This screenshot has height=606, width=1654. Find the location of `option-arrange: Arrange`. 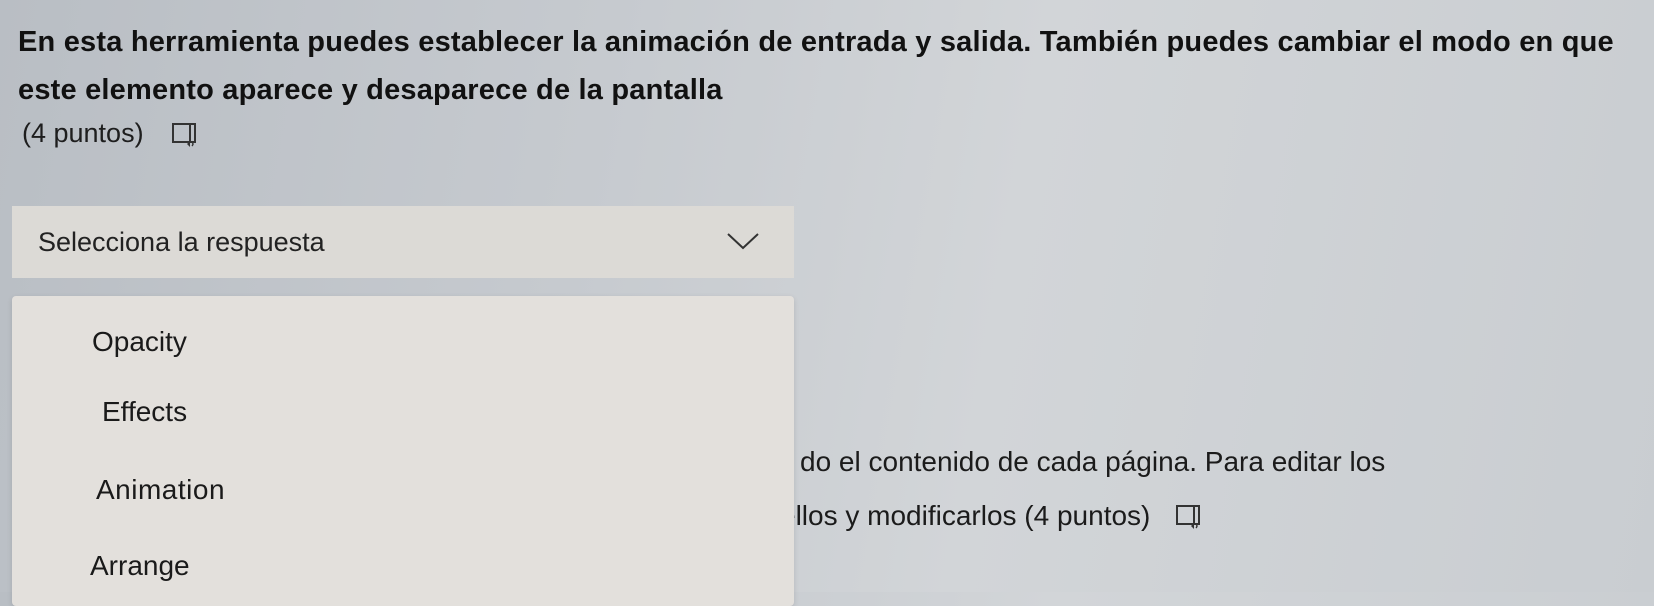

option-arrange: Arrange is located at coordinates (140, 566).